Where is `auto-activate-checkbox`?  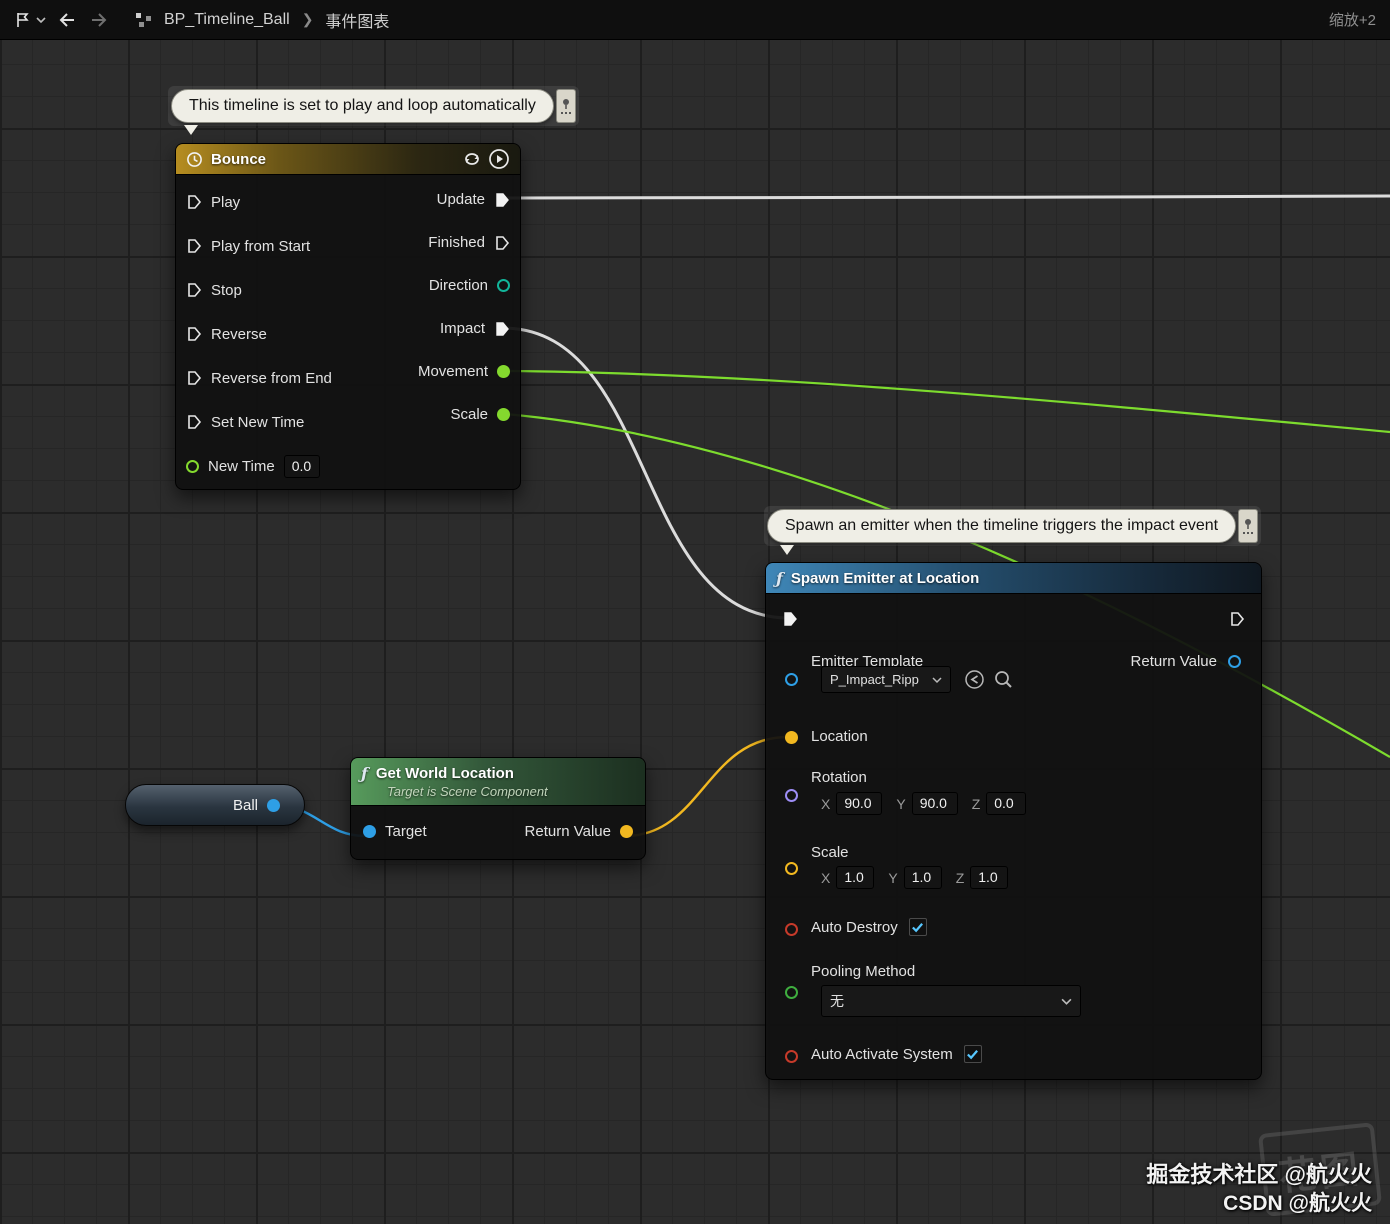
auto-activate-checkbox is located at coordinates (972, 1054).